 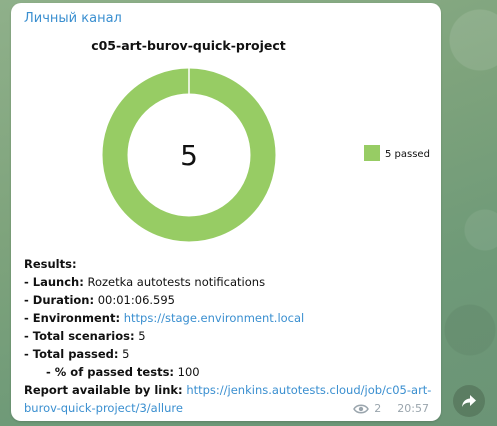 What do you see at coordinates (174, 282) in the screenshot?
I see `launch-value: Rozetka autotests notifications` at bounding box center [174, 282].